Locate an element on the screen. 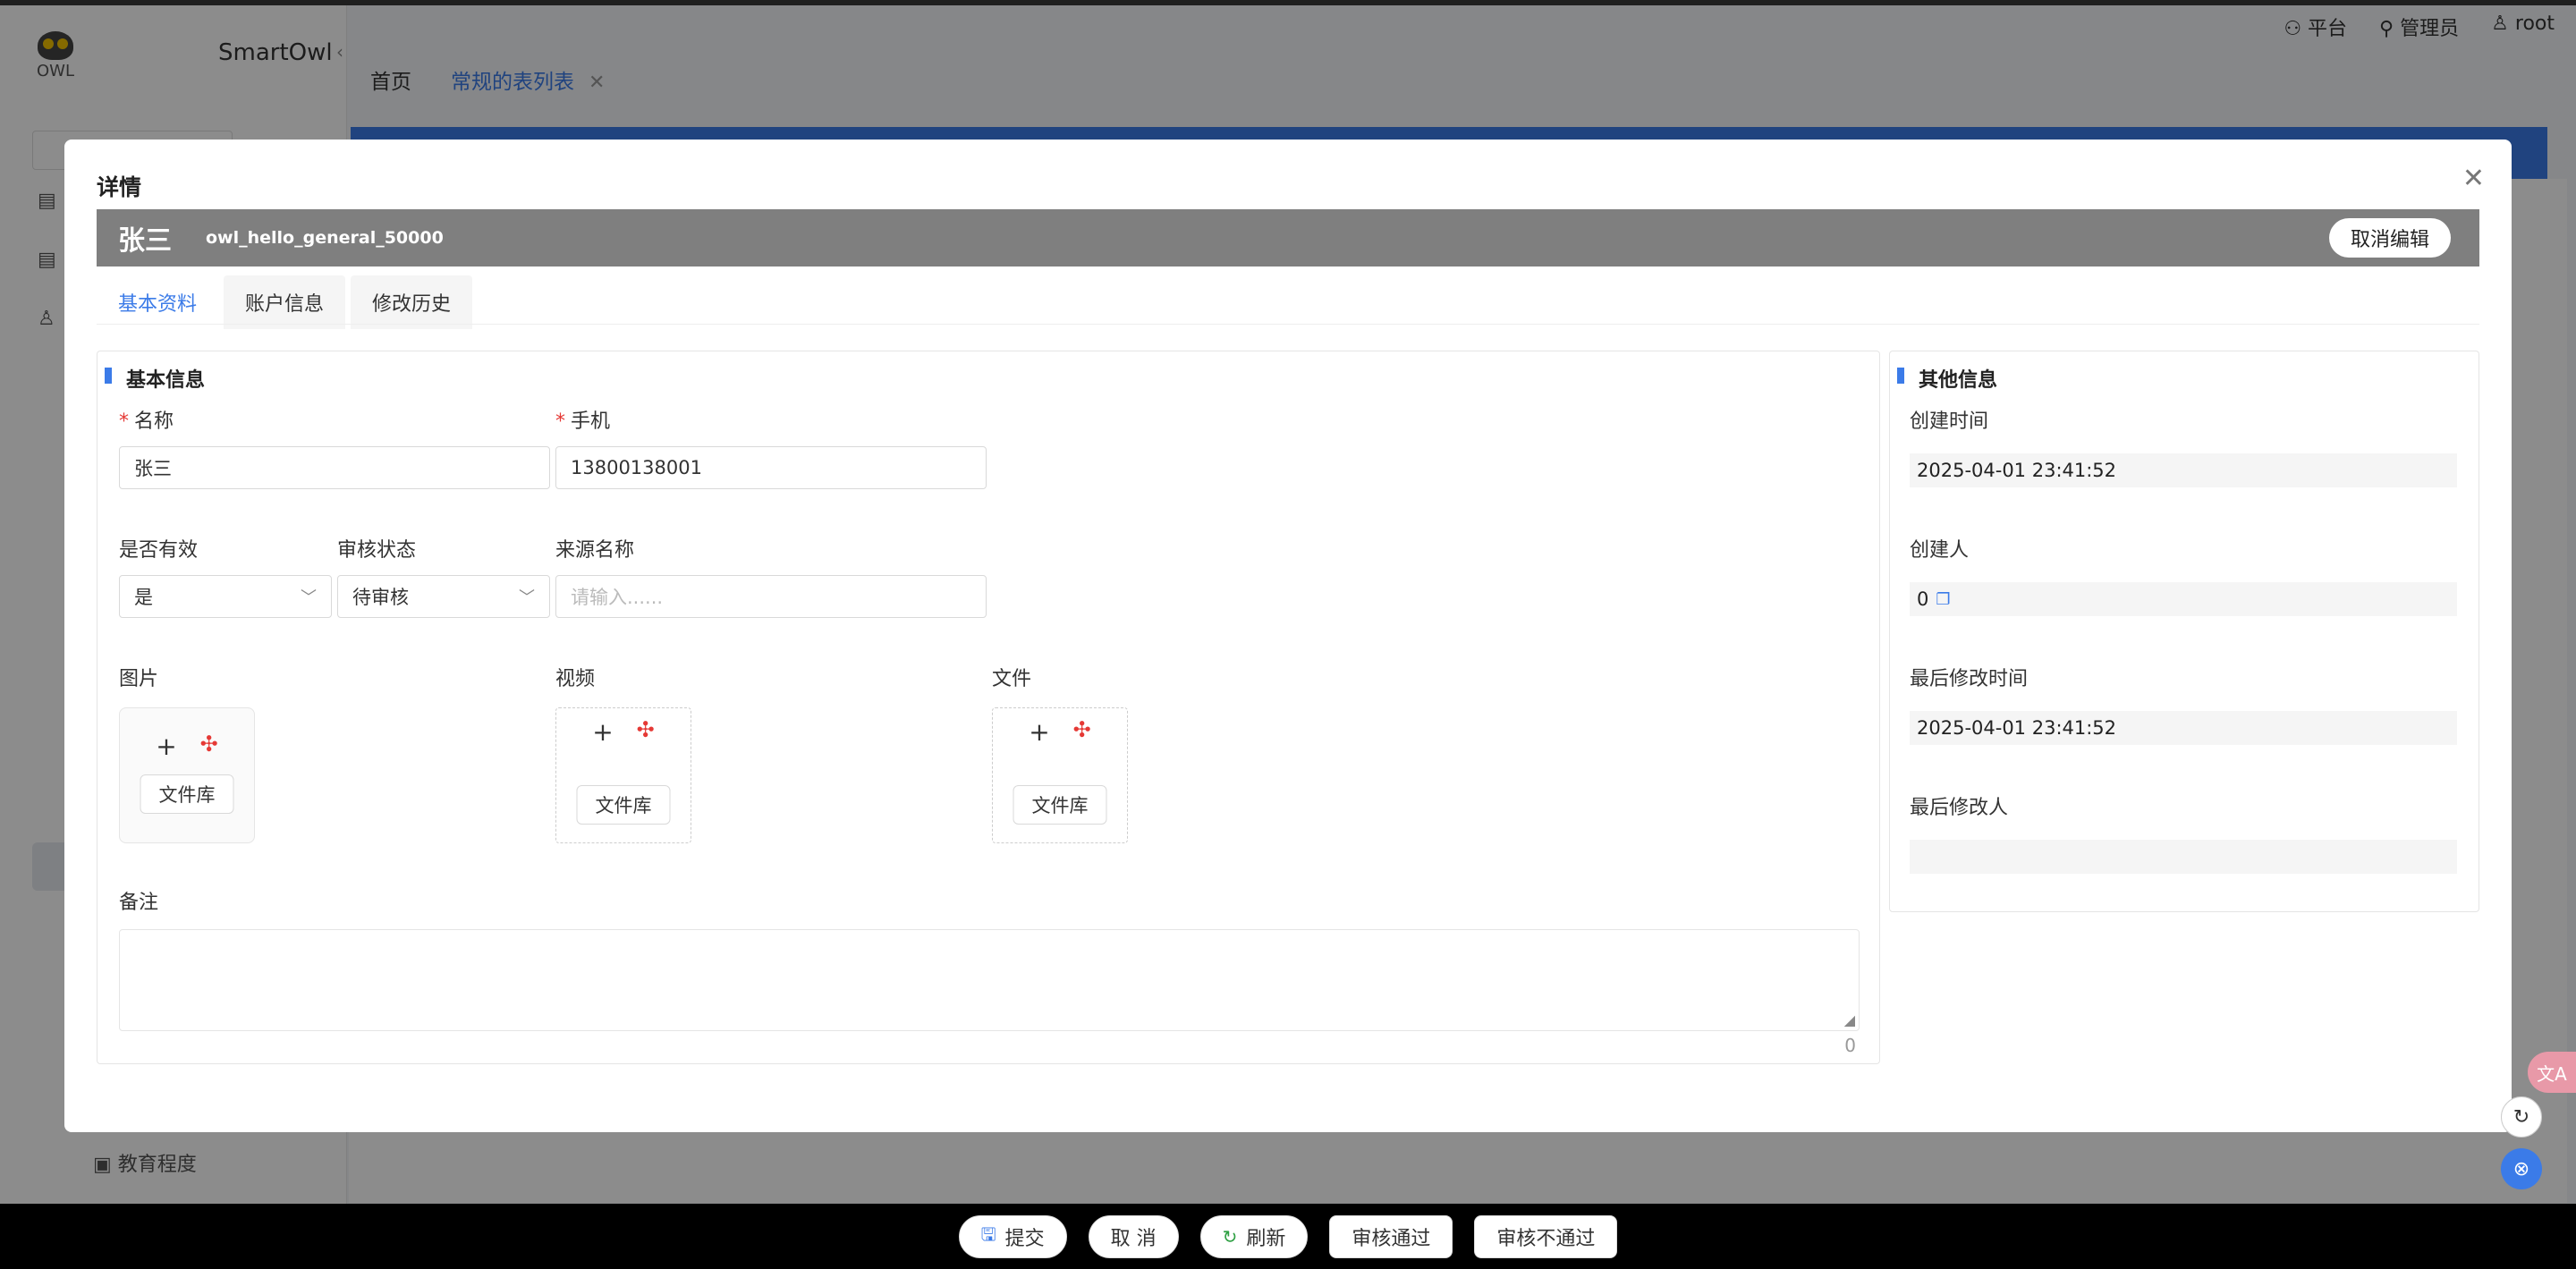 The height and width of the screenshot is (1269, 2576). audit-label: 审核状态 is located at coordinates (377, 550).